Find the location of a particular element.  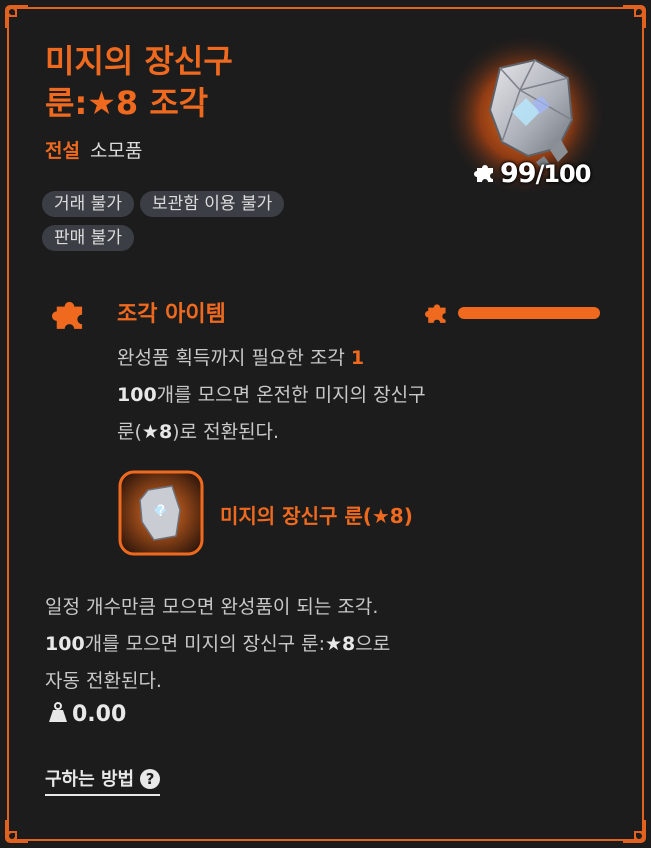

desc-line2-number: 100 is located at coordinates (137, 395).